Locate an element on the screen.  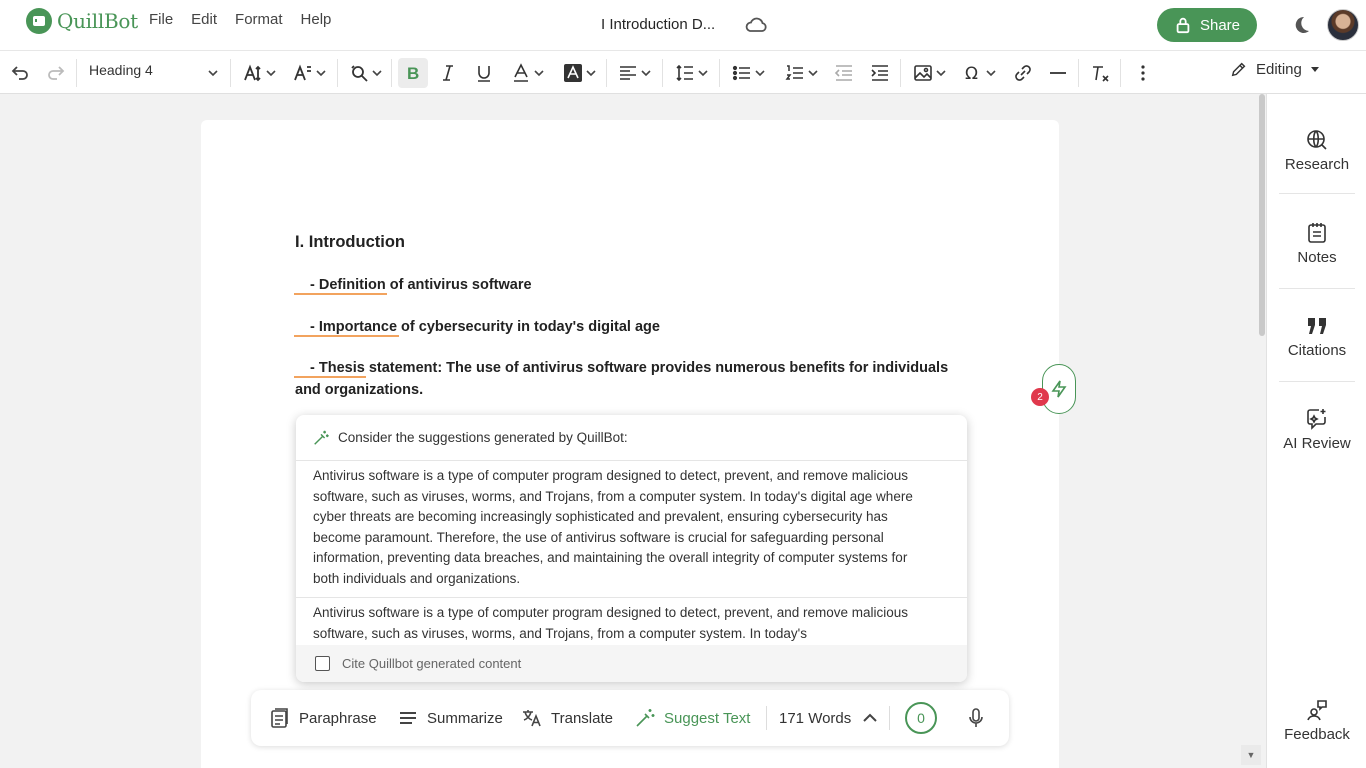
underline-icon is located at coordinates (484, 73).